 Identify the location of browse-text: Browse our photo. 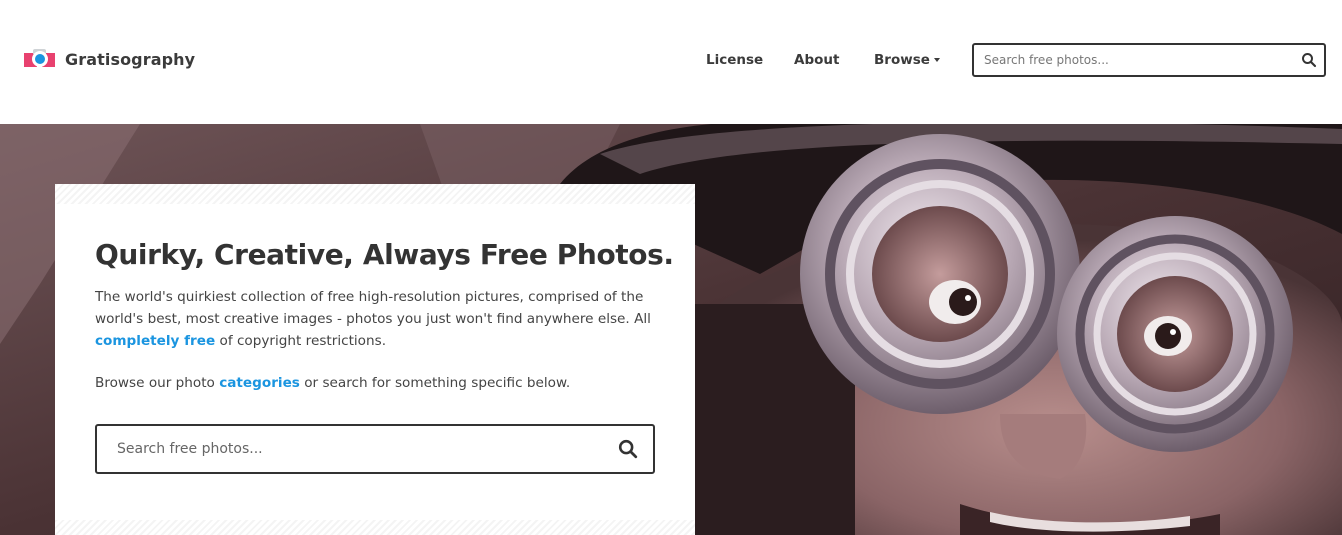
(157, 383).